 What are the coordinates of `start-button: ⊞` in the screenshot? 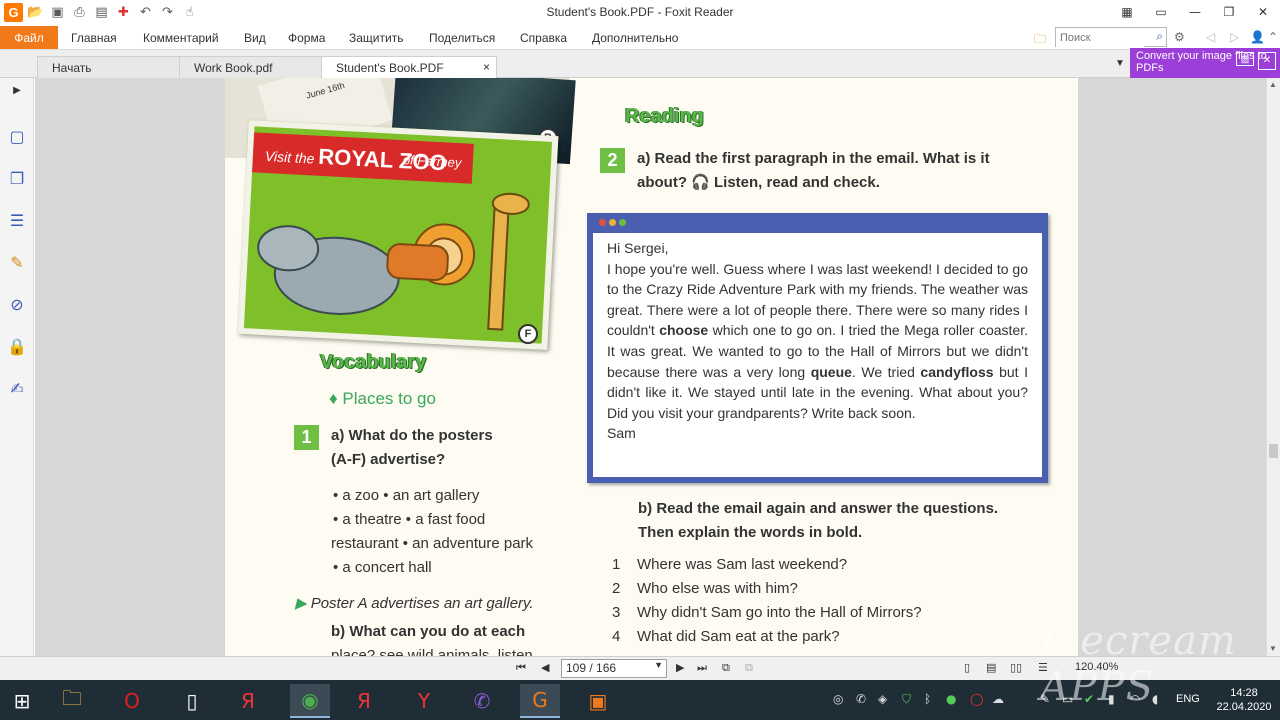 It's located at (22, 701).